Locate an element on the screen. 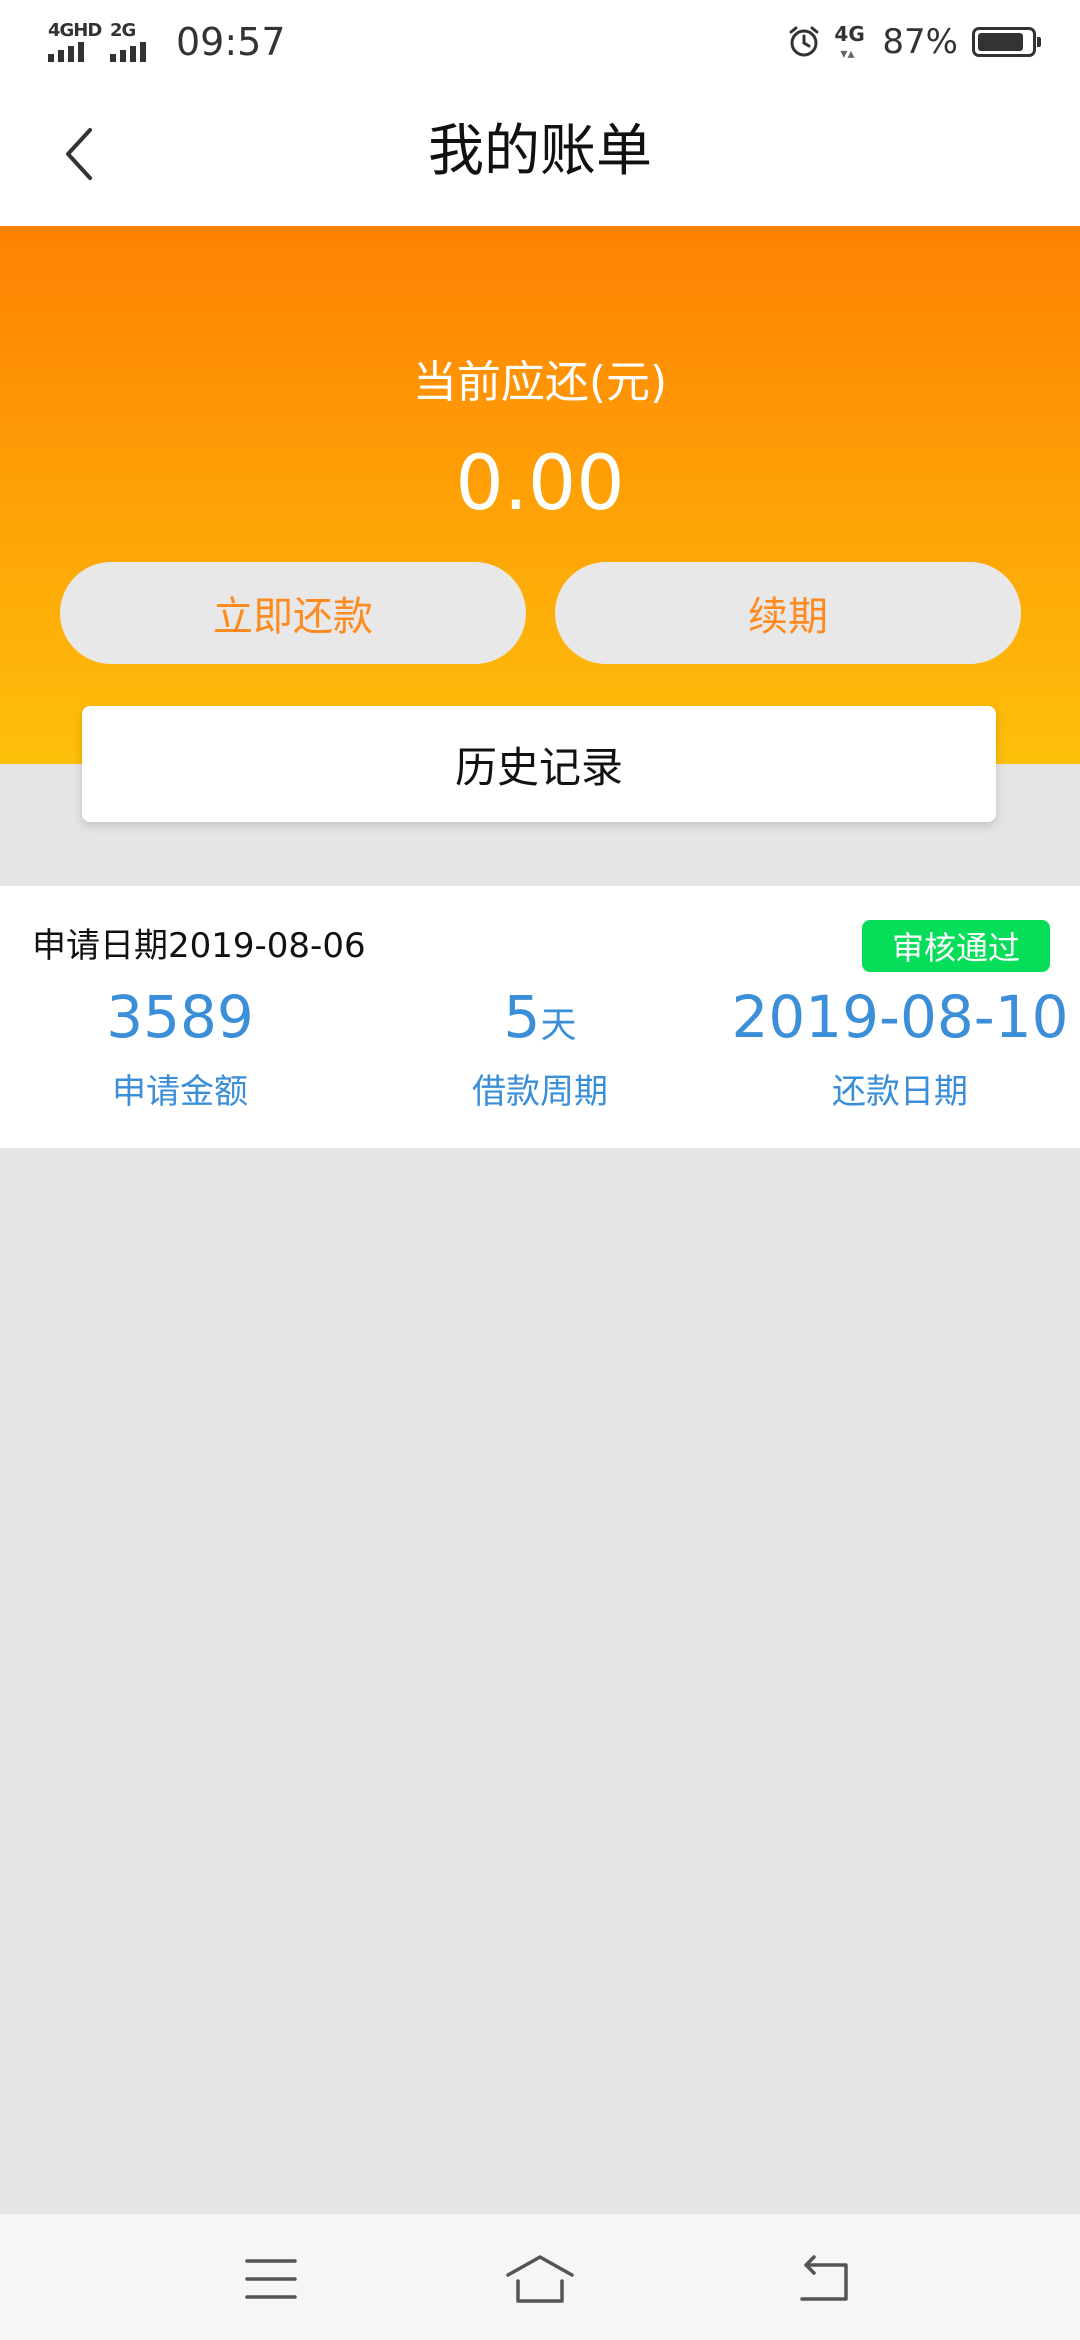 This screenshot has width=1080, height=2340. loan-period-value: 5 is located at coordinates (522, 1017).